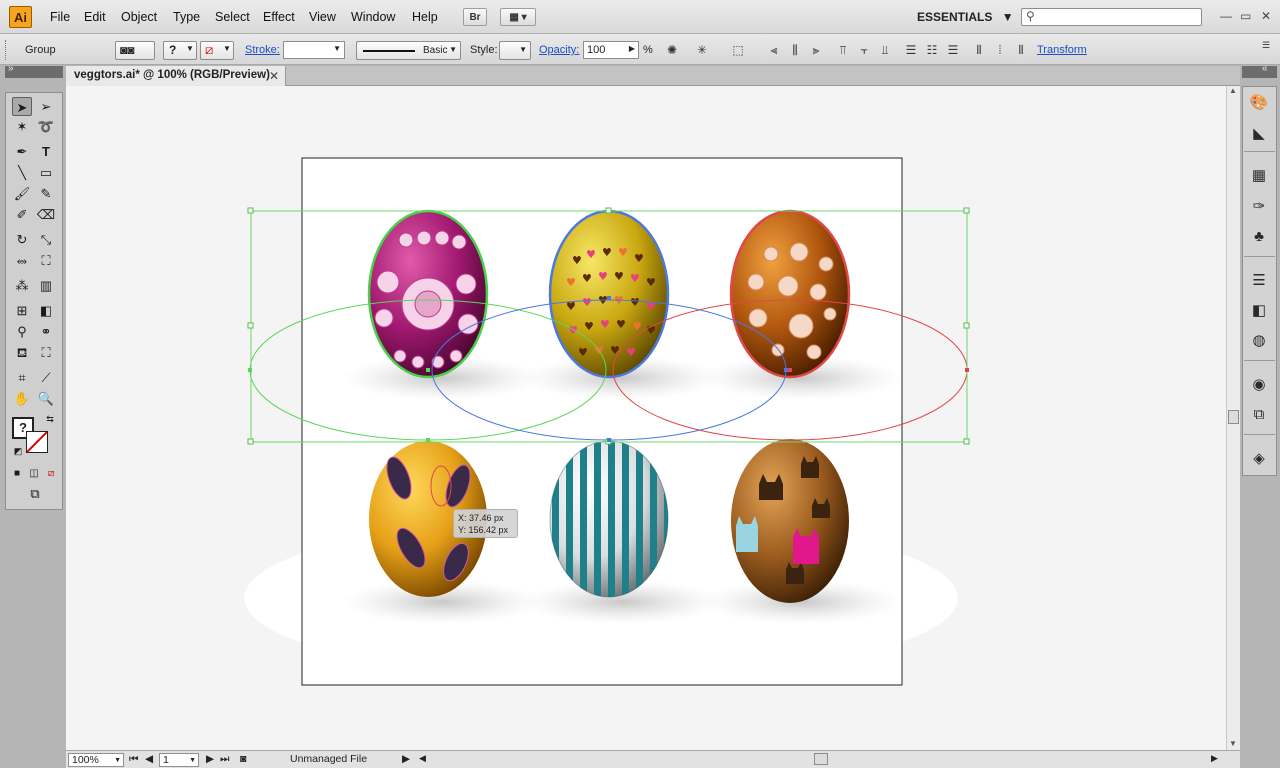 Image resolution: width=1280 pixels, height=768 pixels. What do you see at coordinates (51, 474) in the screenshot?
I see `none-mode-icon: ⧄` at bounding box center [51, 474].